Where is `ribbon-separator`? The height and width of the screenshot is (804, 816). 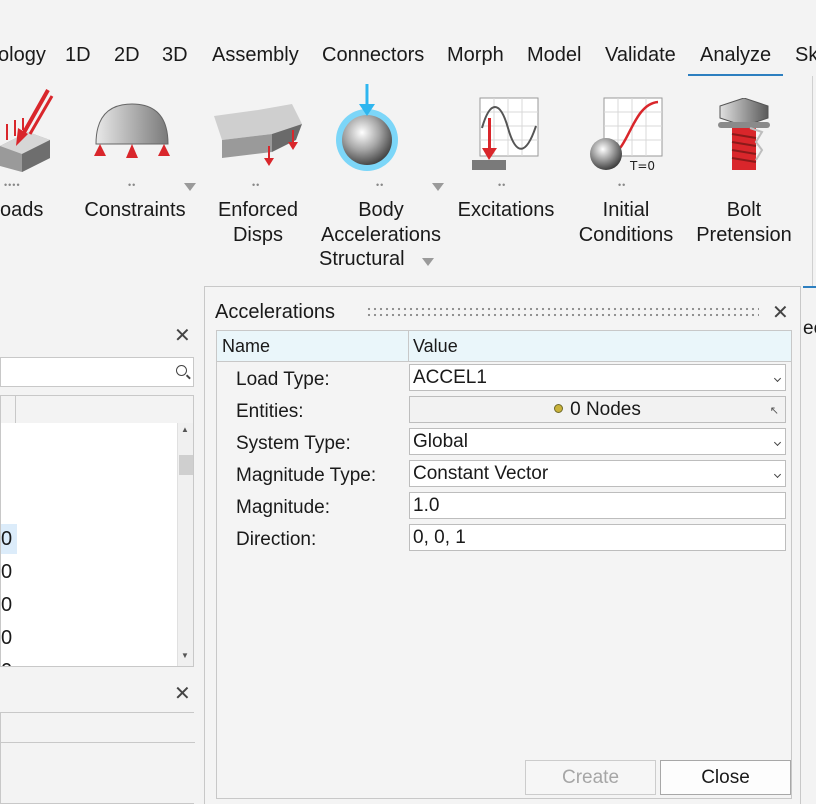
ribbon-separator is located at coordinates (812, 181).